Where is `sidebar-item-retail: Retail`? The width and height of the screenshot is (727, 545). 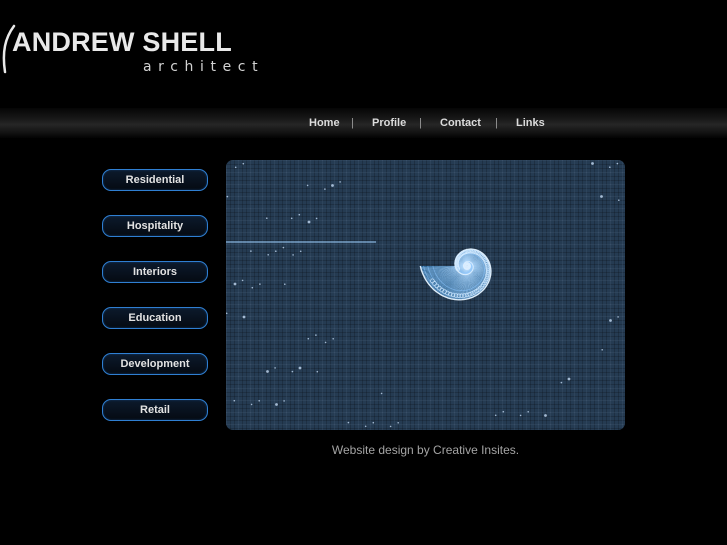
sidebar-item-retail: Retail is located at coordinates (155, 410).